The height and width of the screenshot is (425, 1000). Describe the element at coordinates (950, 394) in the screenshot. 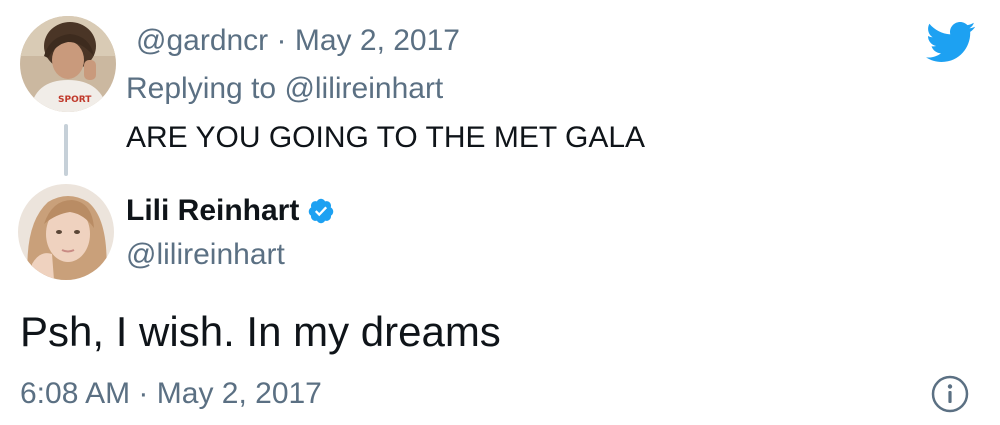

I see `info-icon` at that location.